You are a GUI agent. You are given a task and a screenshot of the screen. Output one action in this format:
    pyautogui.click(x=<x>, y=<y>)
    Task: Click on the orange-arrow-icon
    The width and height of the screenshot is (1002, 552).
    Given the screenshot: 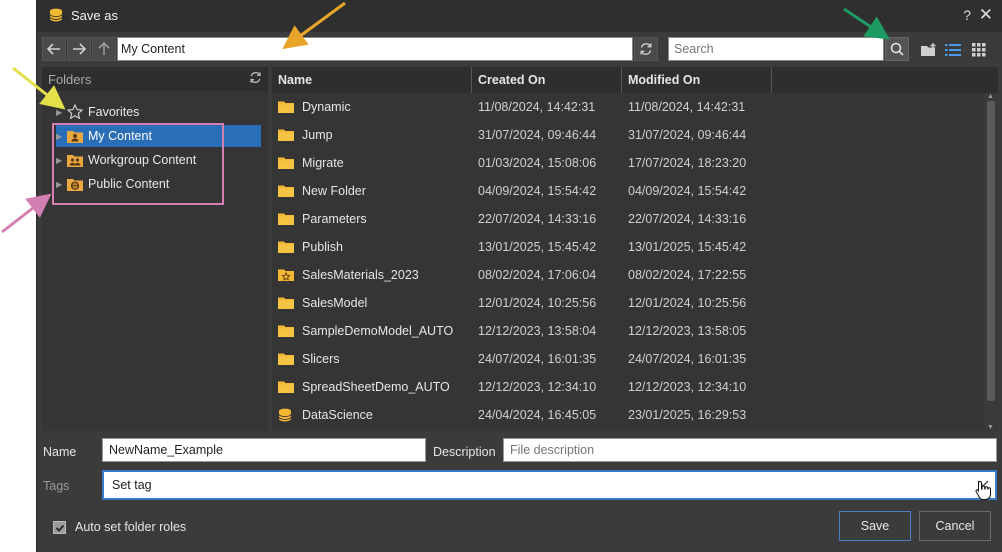 What is the action you would take?
    pyautogui.click(x=314, y=25)
    